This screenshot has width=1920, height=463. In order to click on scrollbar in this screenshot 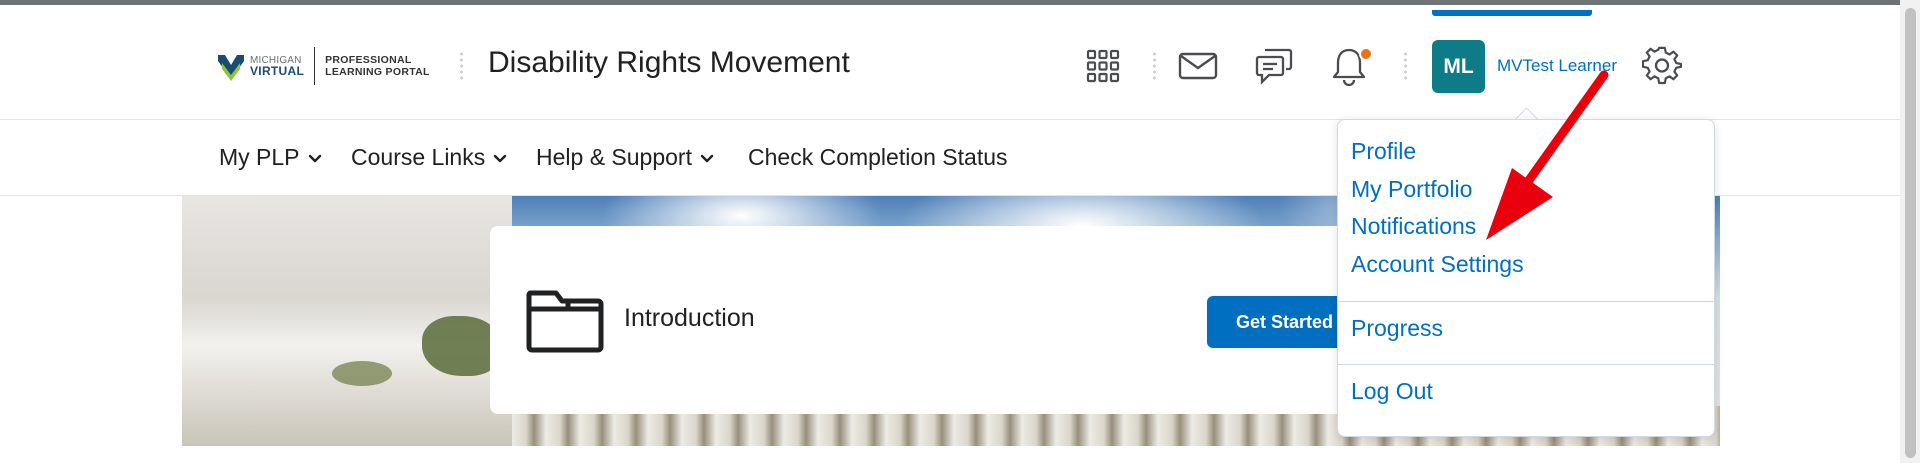, I will do `click(1910, 231)`.